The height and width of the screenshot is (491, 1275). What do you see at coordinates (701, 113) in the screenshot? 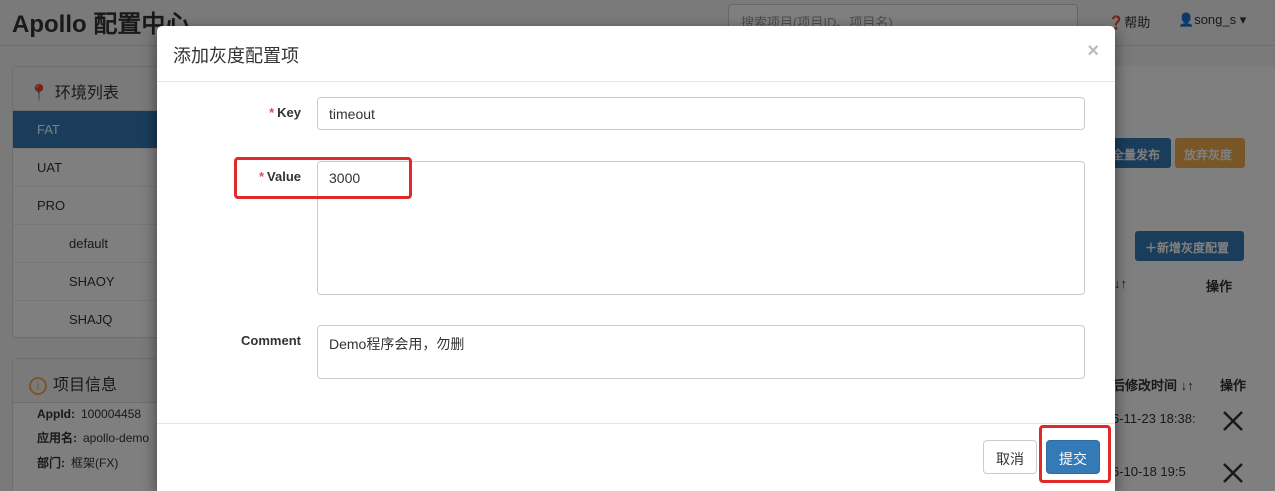
I see `key-input: timeout` at bounding box center [701, 113].